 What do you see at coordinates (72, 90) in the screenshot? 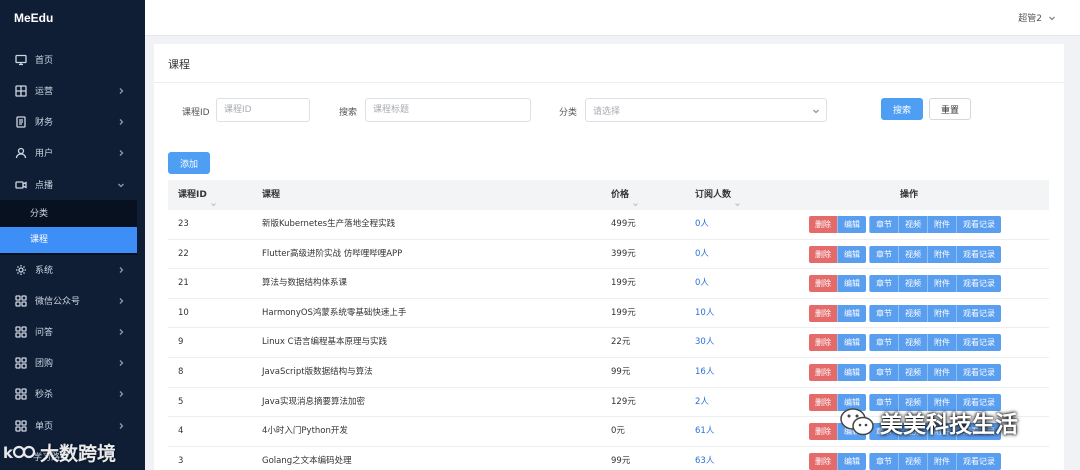
I see `sidebar-item-operations: 运营` at bounding box center [72, 90].